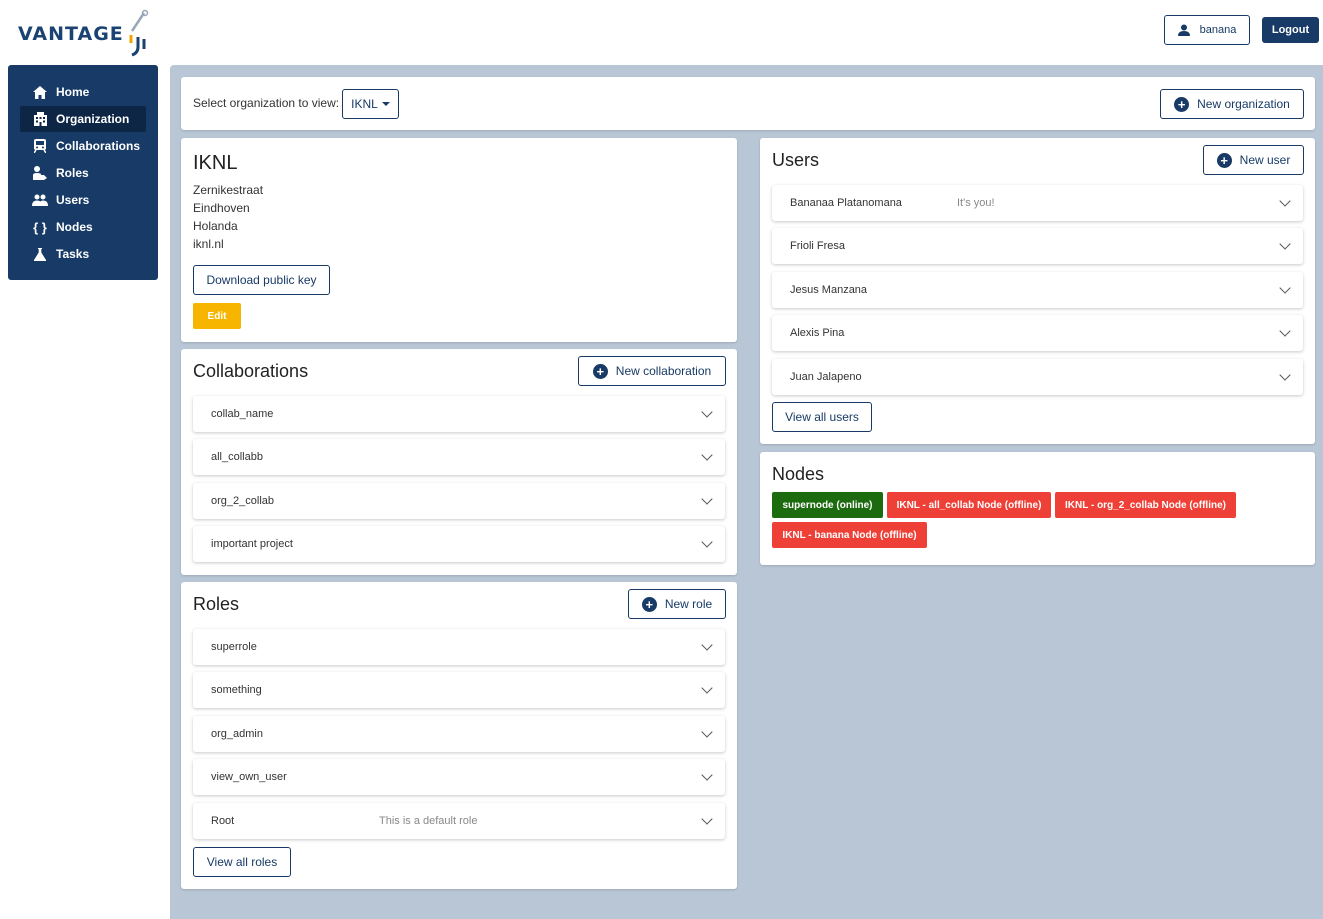  What do you see at coordinates (1265, 160) in the screenshot?
I see `new-user-label: New user` at bounding box center [1265, 160].